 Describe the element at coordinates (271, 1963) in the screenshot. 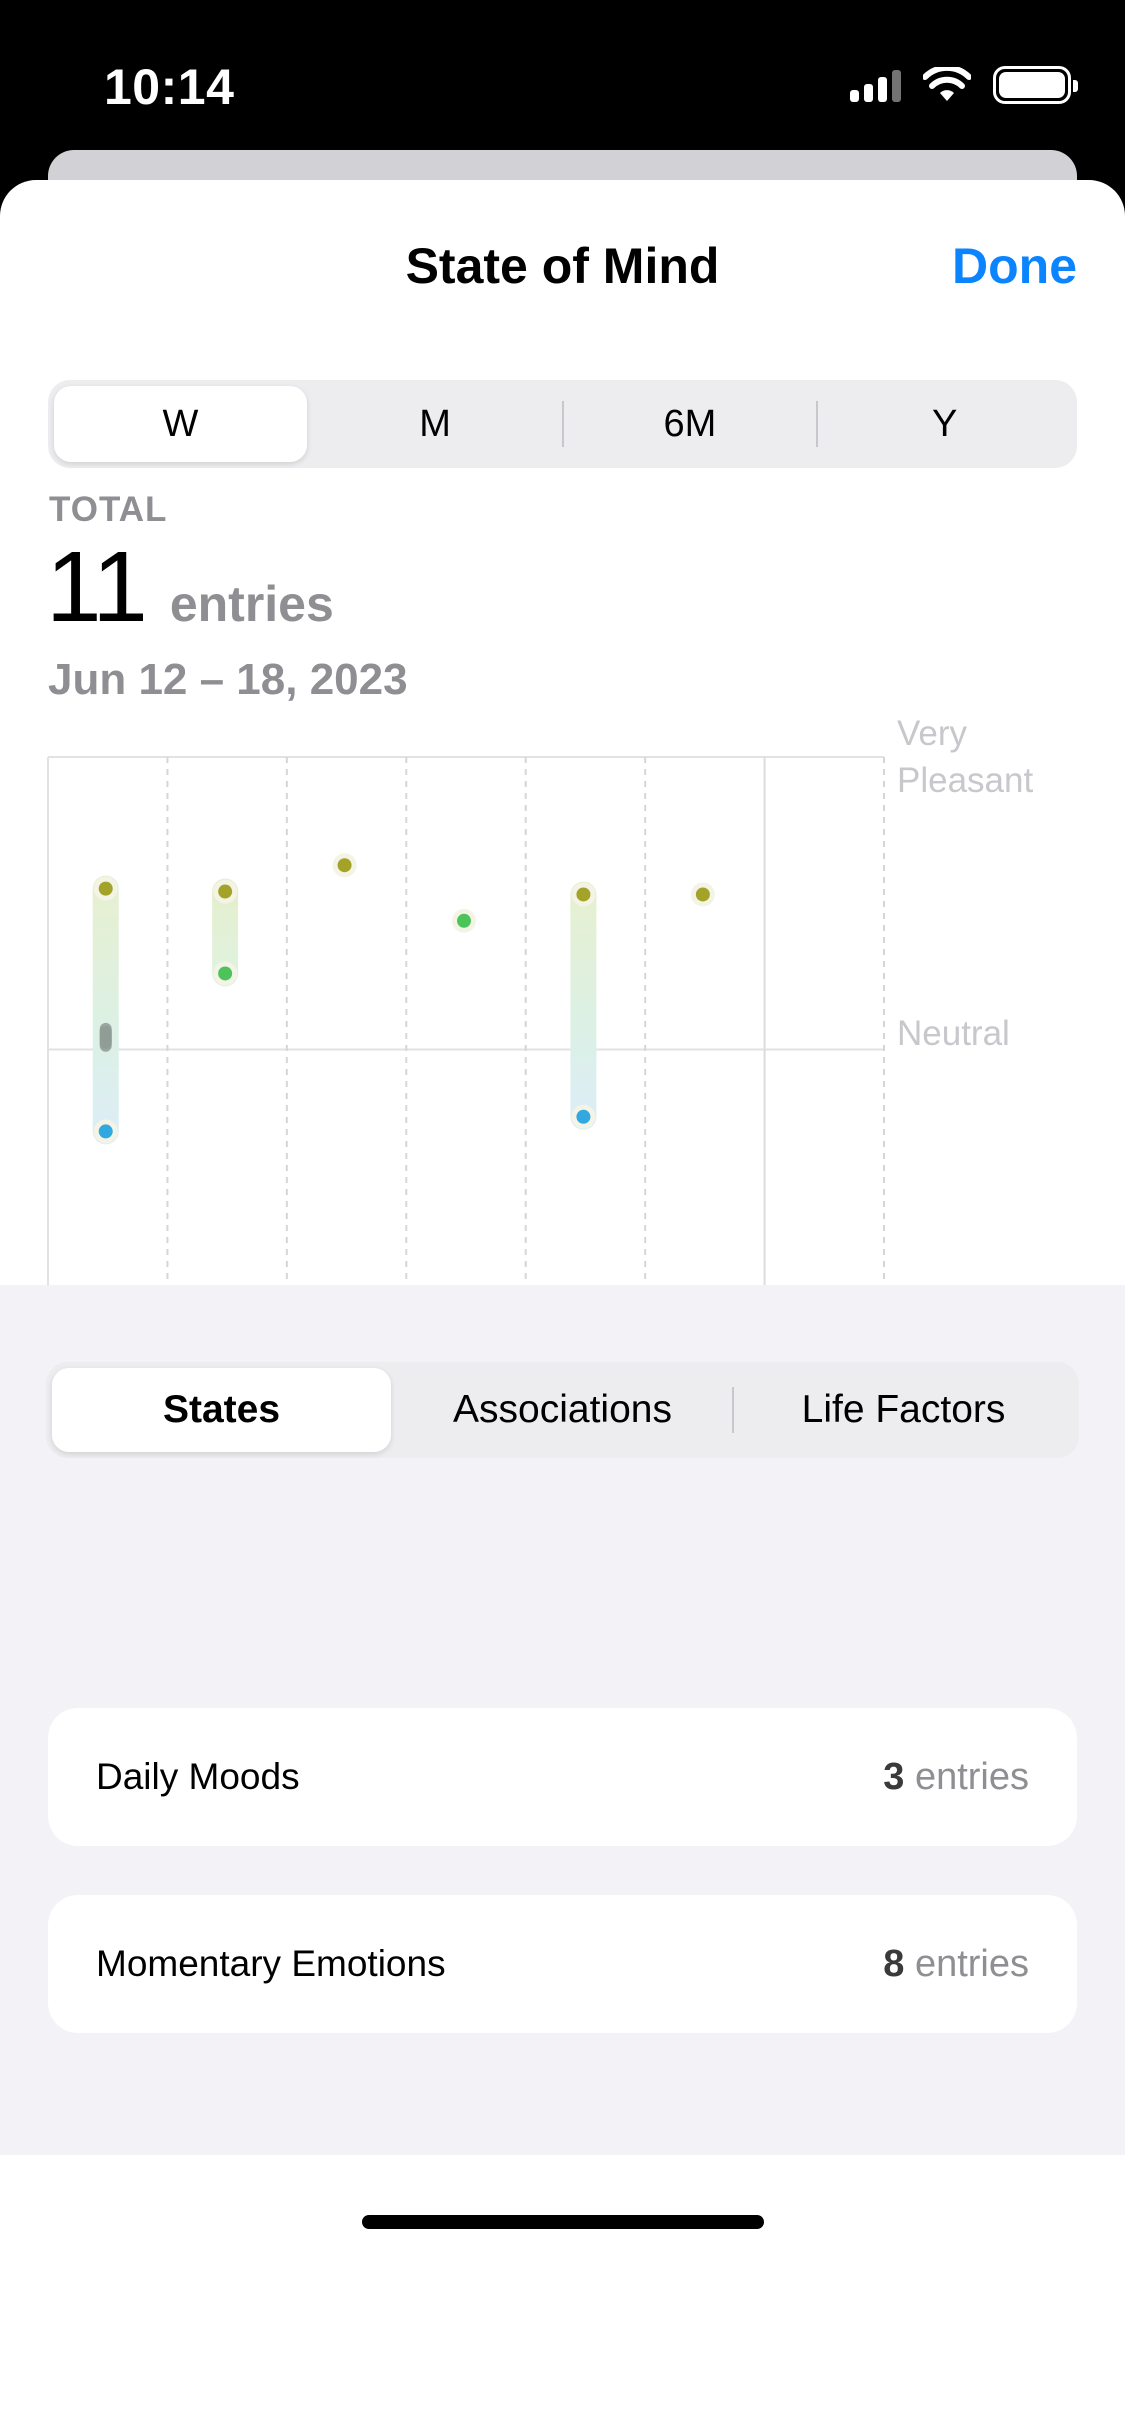

I see `row-title: Momentary Emotions` at that location.